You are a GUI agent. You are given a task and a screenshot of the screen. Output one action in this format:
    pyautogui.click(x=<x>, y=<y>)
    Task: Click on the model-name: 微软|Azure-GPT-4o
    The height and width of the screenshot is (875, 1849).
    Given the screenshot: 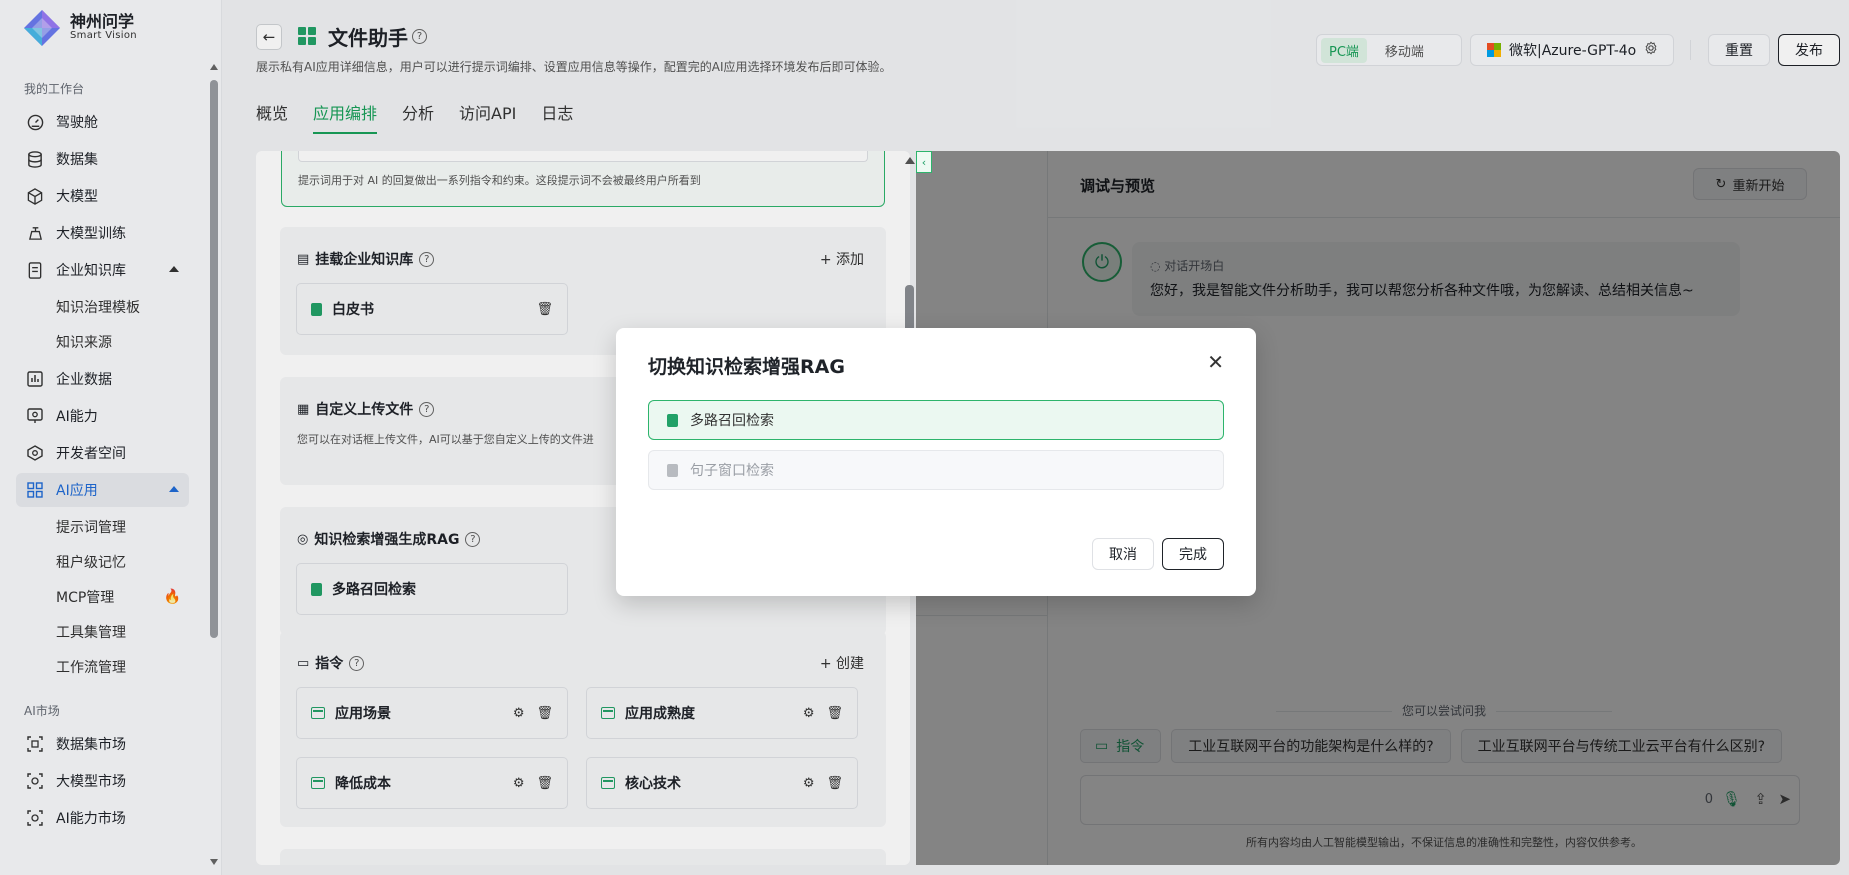 What is the action you would take?
    pyautogui.click(x=1573, y=51)
    